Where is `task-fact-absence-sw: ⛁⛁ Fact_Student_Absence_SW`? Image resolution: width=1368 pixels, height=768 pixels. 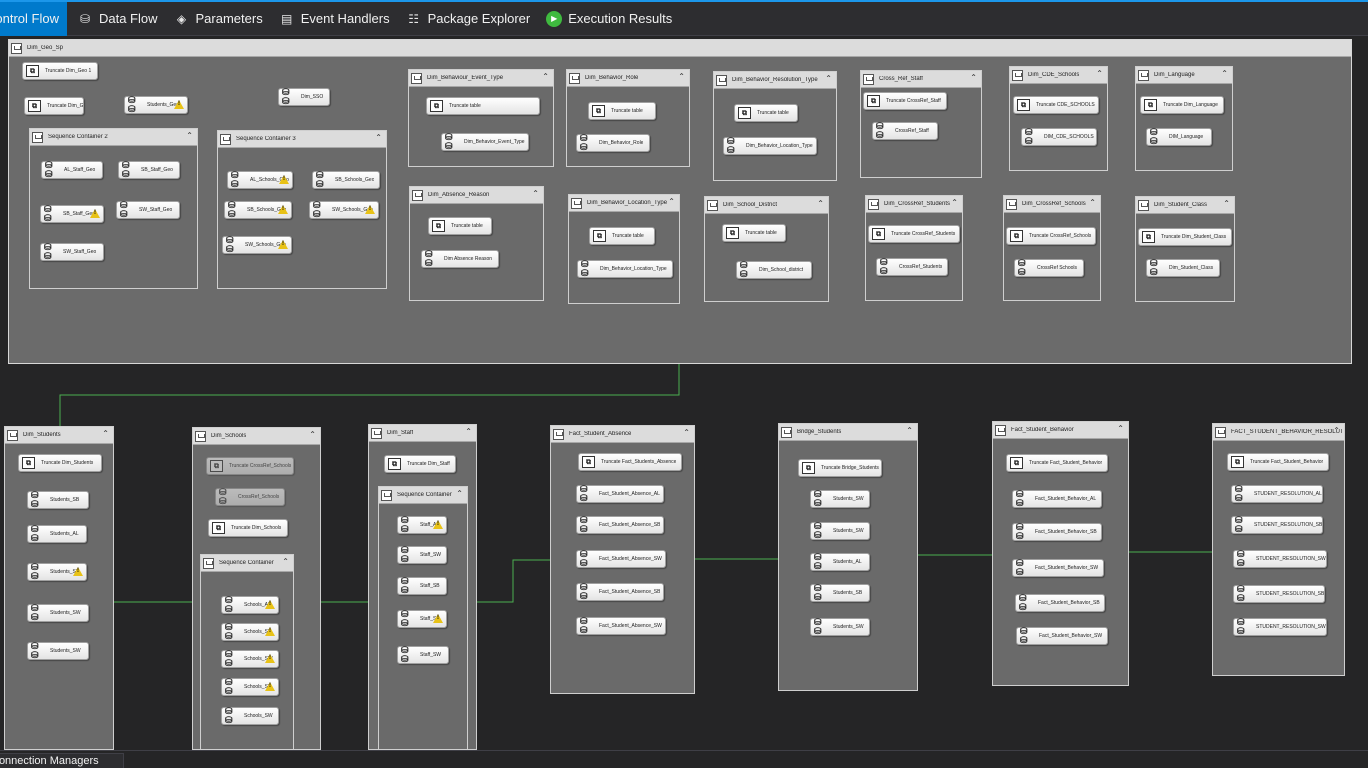
task-fact-absence-sw: ⛁⛁ Fact_Student_Absence_SW is located at coordinates (621, 559).